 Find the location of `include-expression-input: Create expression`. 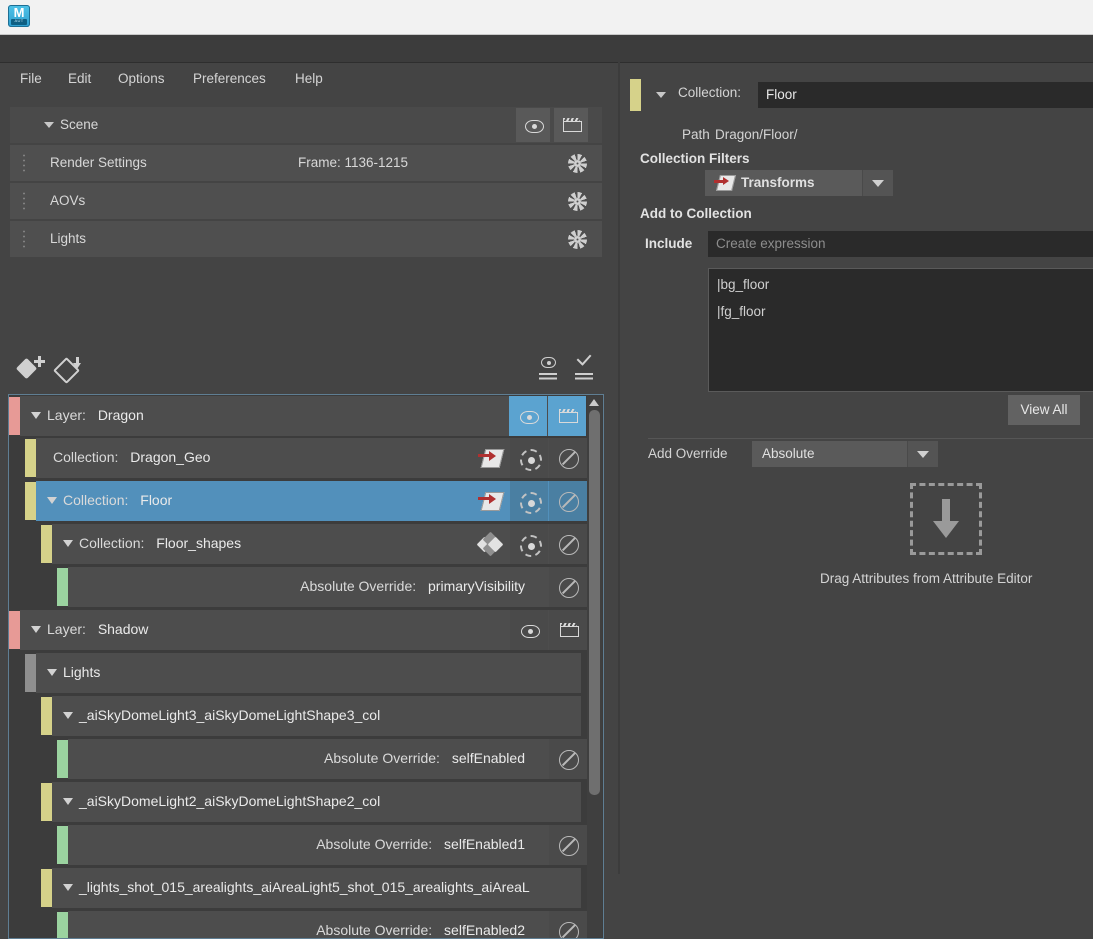

include-expression-input: Create expression is located at coordinates (900, 244).